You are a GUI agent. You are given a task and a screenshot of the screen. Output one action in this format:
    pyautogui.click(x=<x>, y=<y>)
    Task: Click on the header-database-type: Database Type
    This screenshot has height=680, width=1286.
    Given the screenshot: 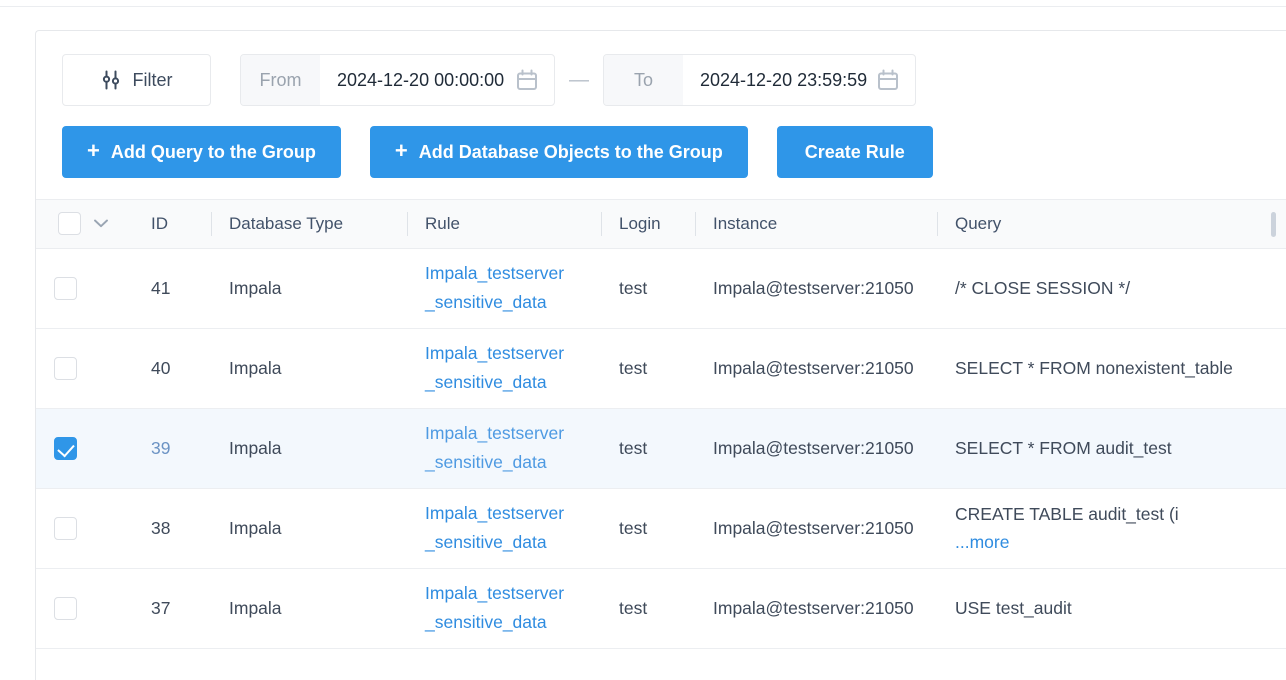 What is the action you would take?
    pyautogui.click(x=309, y=224)
    